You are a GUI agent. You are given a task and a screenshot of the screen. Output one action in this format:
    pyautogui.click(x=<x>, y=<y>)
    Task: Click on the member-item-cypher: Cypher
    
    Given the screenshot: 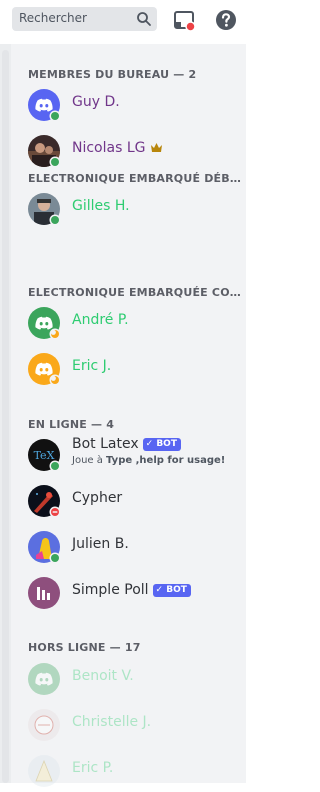 What is the action you would take?
    pyautogui.click(x=135, y=501)
    